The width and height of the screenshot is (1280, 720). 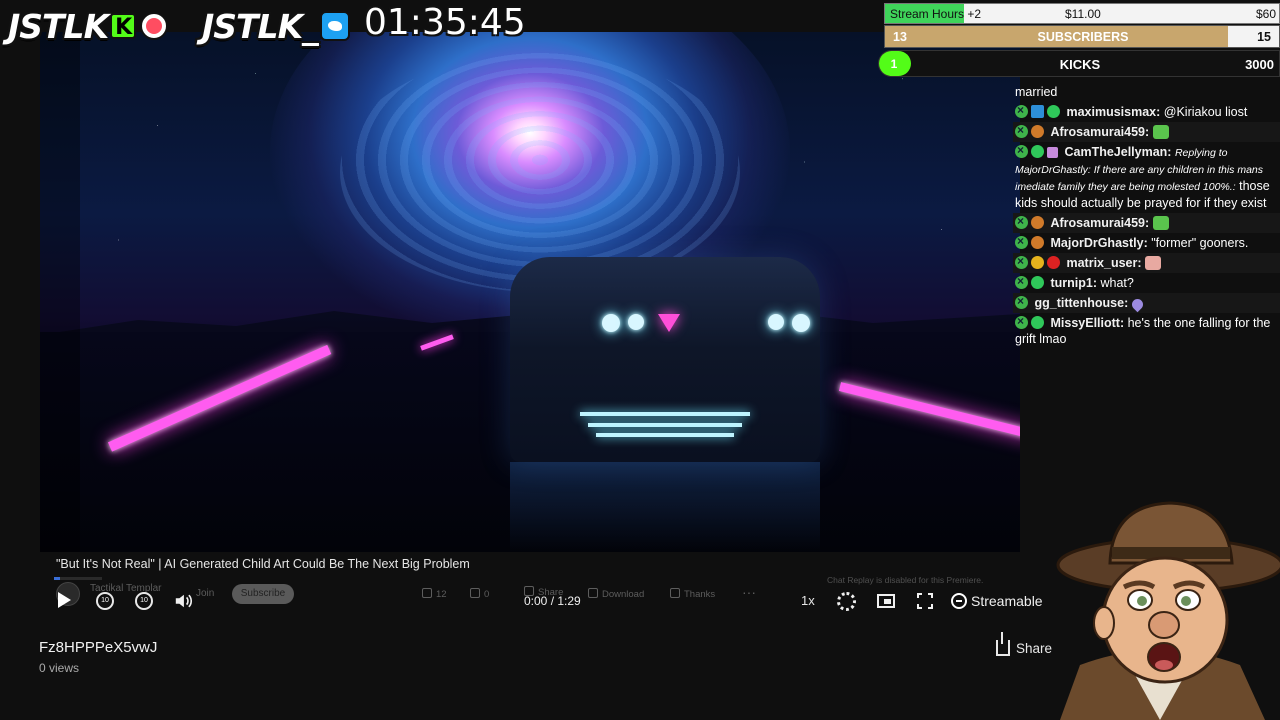 What do you see at coordinates (427, 593) in the screenshot?
I see `thumbs-up-icon` at bounding box center [427, 593].